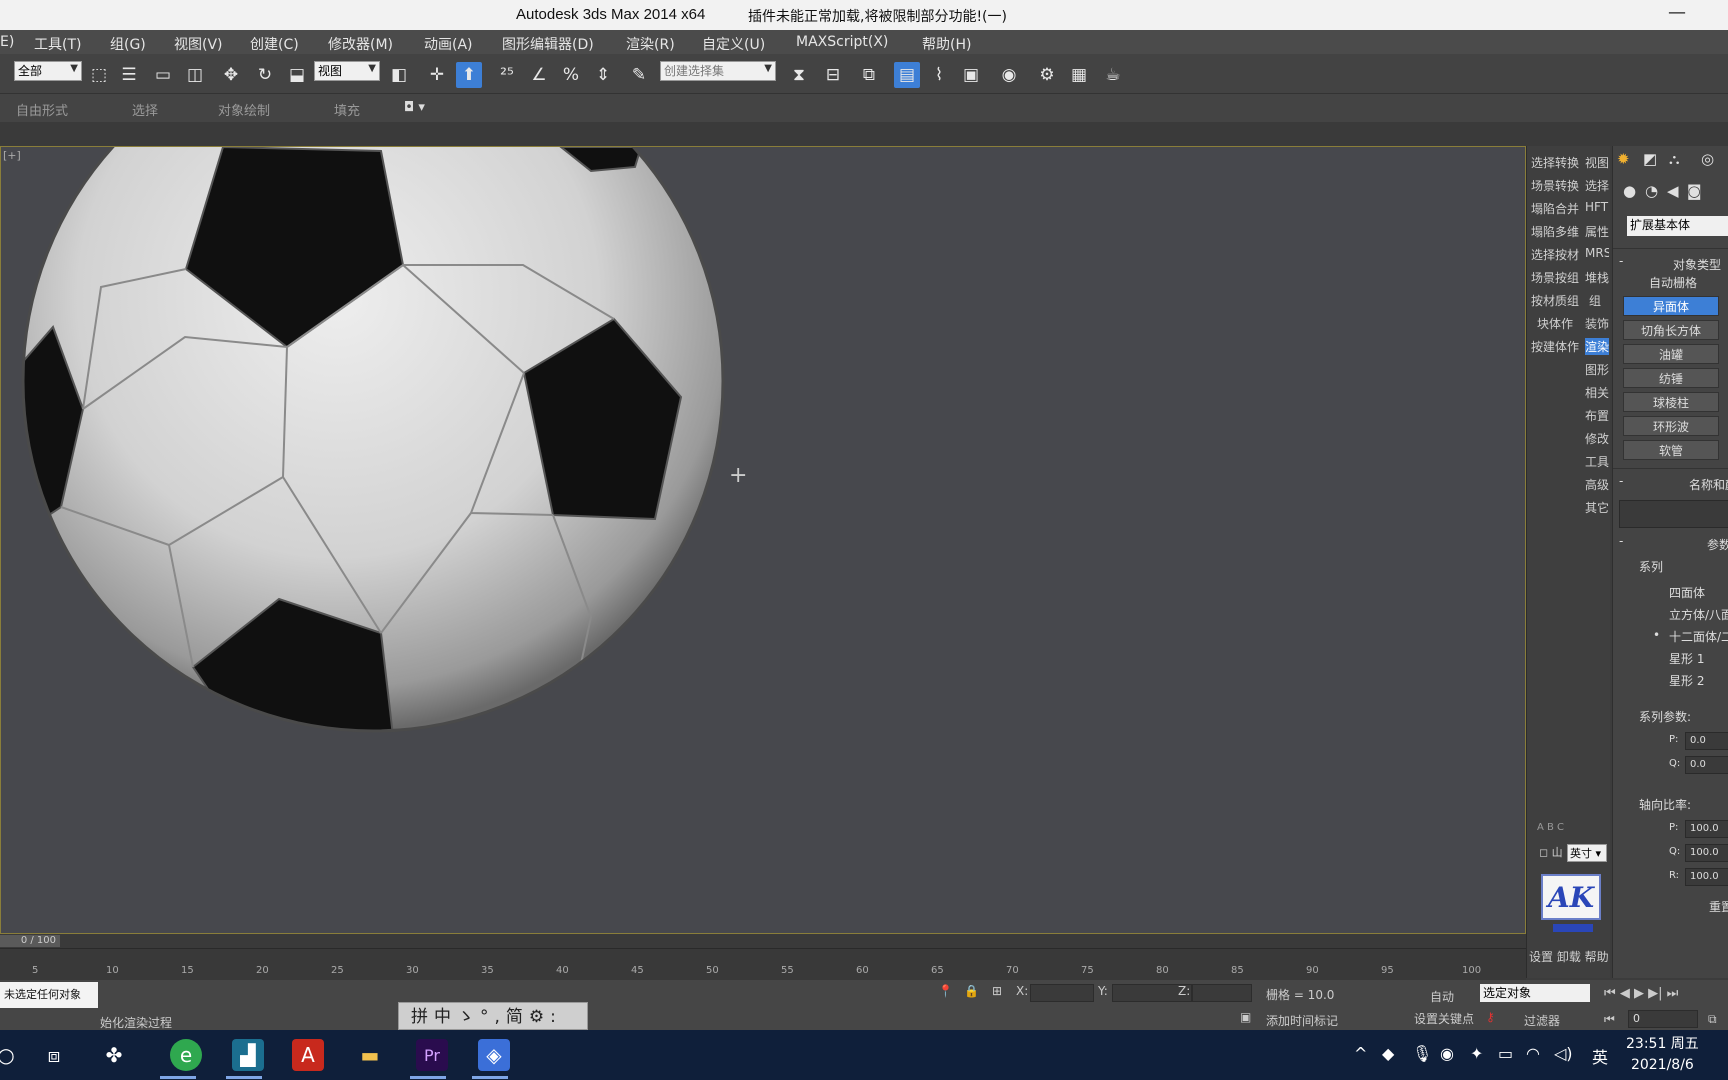 This screenshot has height=1080, width=1728. Describe the element at coordinates (946, 44) in the screenshot. I see `menu-help: 帮助(H)` at that location.